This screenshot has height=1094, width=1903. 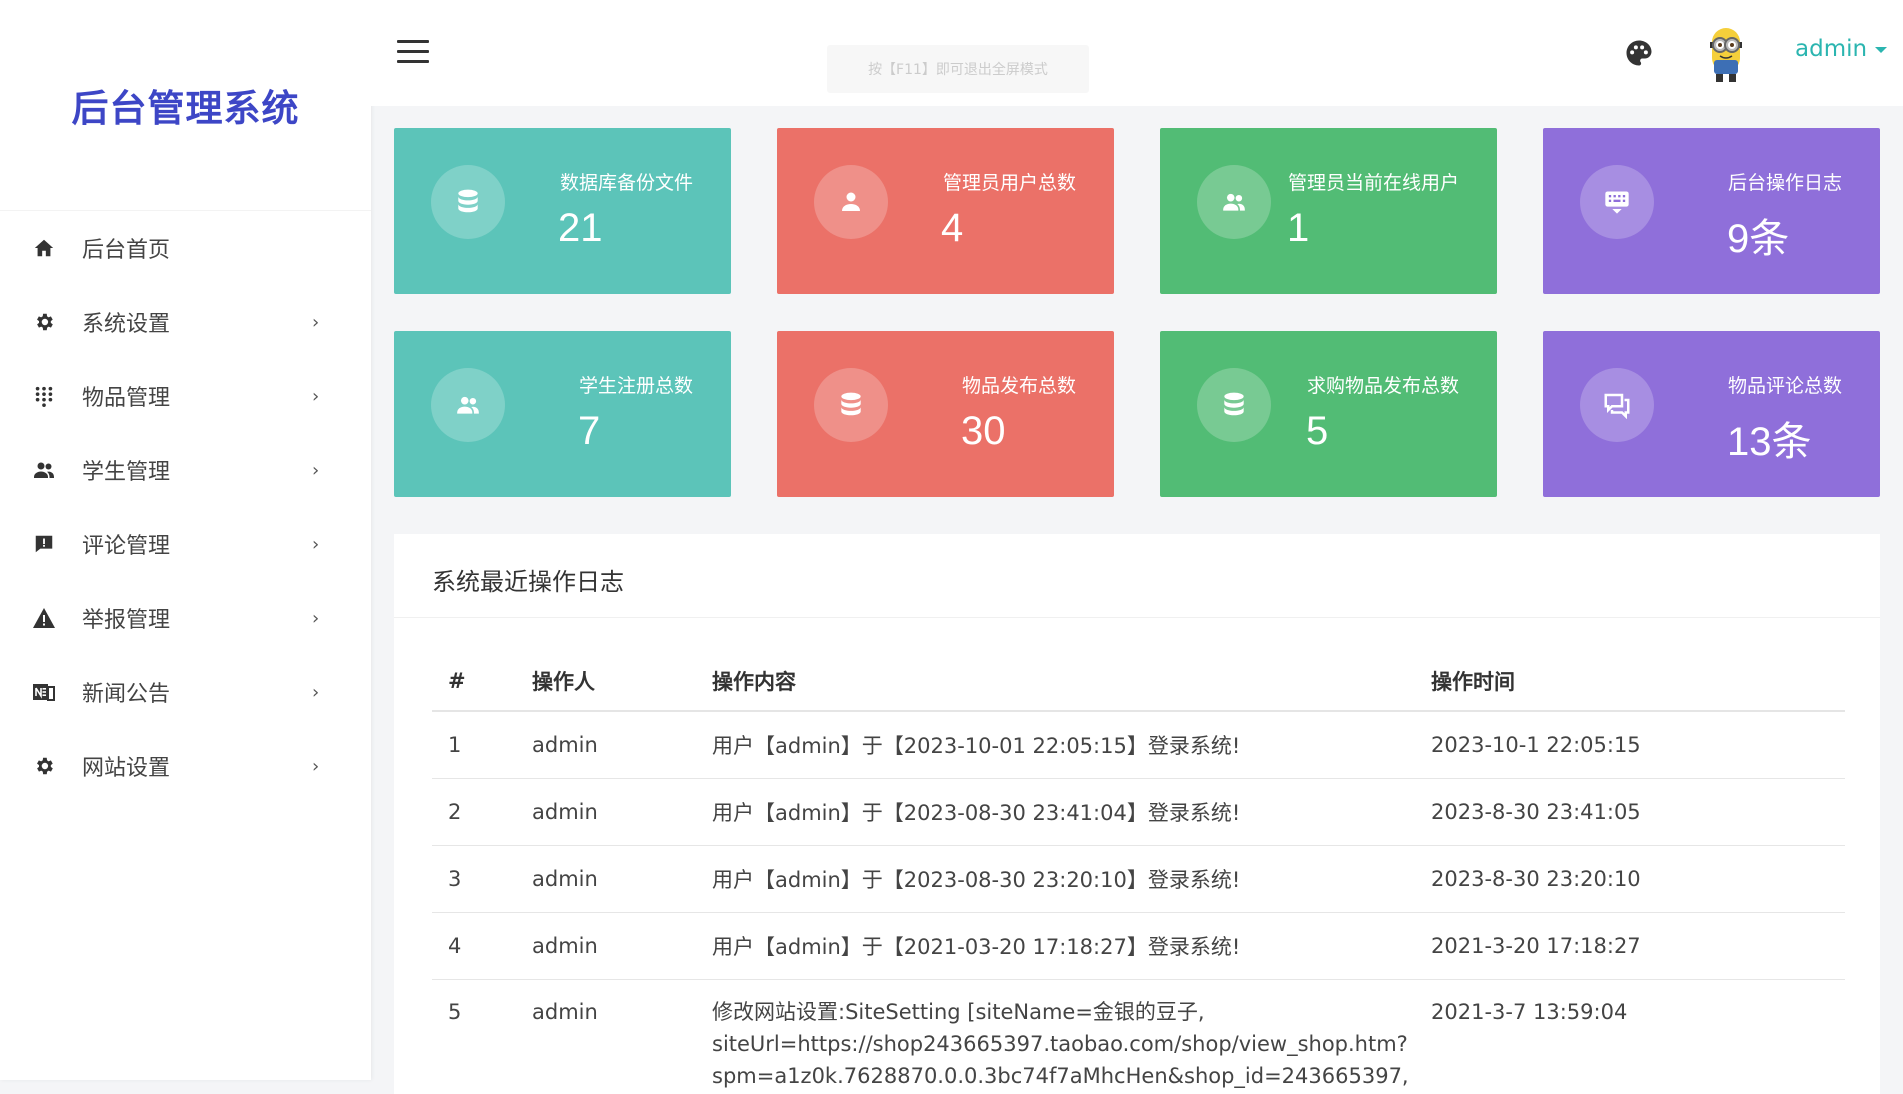 I want to click on stat-card-online-admins: 管理员当前在线用户 1, so click(x=1328, y=211).